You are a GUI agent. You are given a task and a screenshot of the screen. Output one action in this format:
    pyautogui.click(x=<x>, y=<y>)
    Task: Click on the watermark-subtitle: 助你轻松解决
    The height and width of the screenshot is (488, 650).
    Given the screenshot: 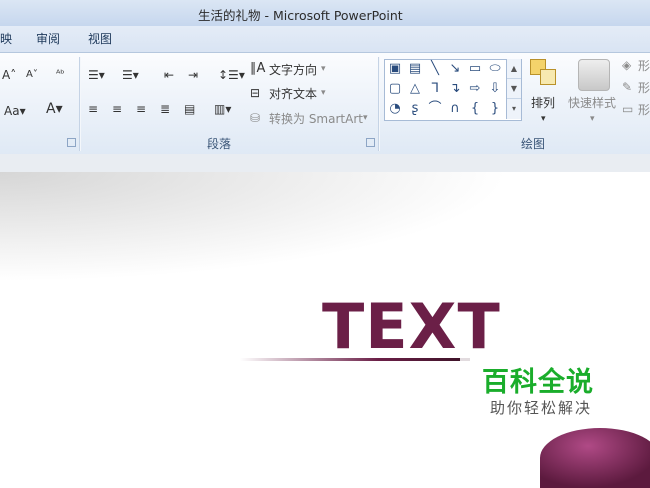 What is the action you would take?
    pyautogui.click(x=541, y=408)
    